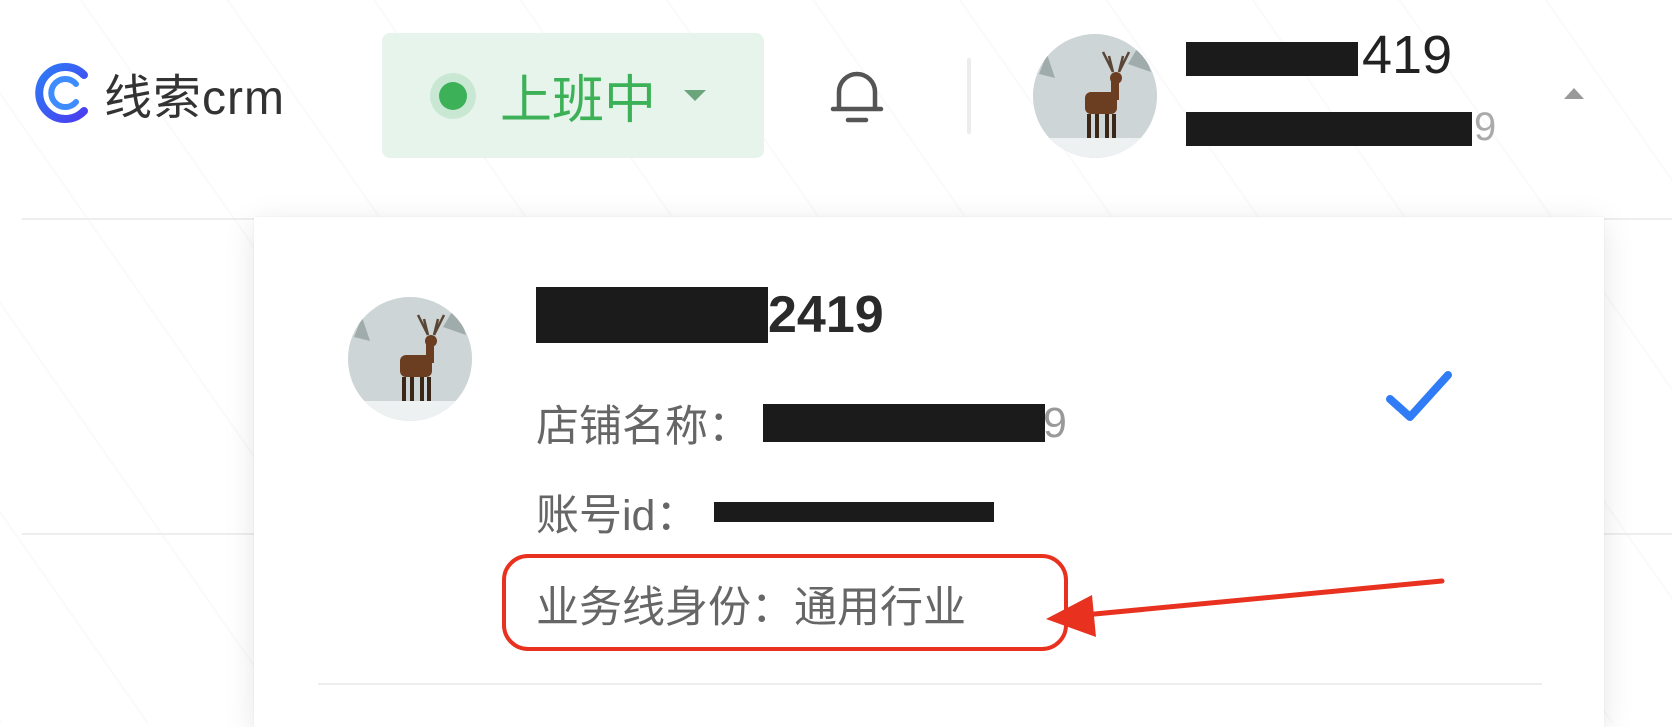  I want to click on account-id-label: 账号id：, so click(617, 516).